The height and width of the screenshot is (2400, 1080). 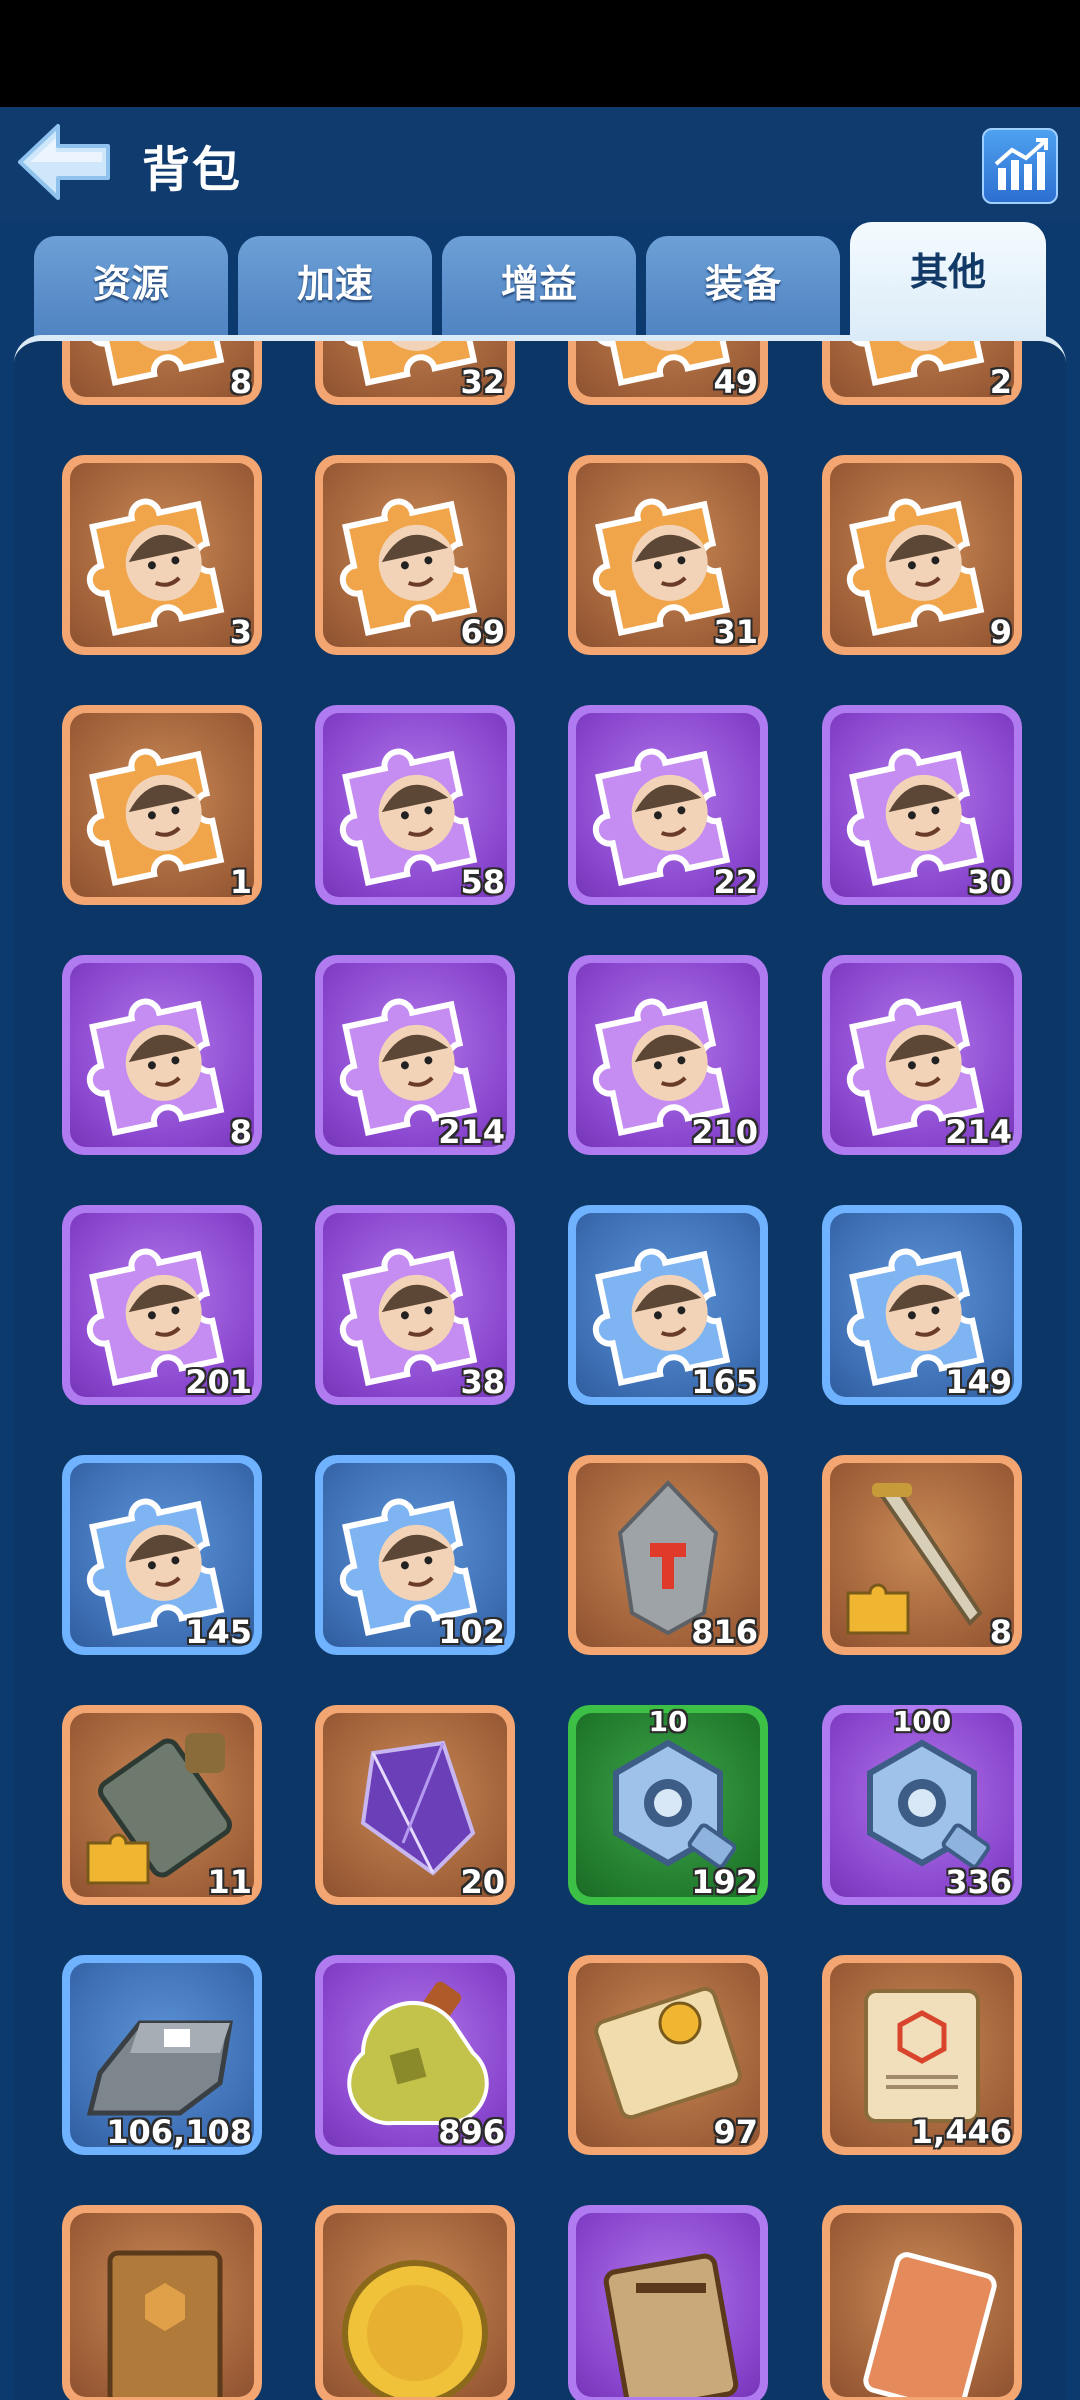 I want to click on item-count: 97, so click(x=735, y=2132).